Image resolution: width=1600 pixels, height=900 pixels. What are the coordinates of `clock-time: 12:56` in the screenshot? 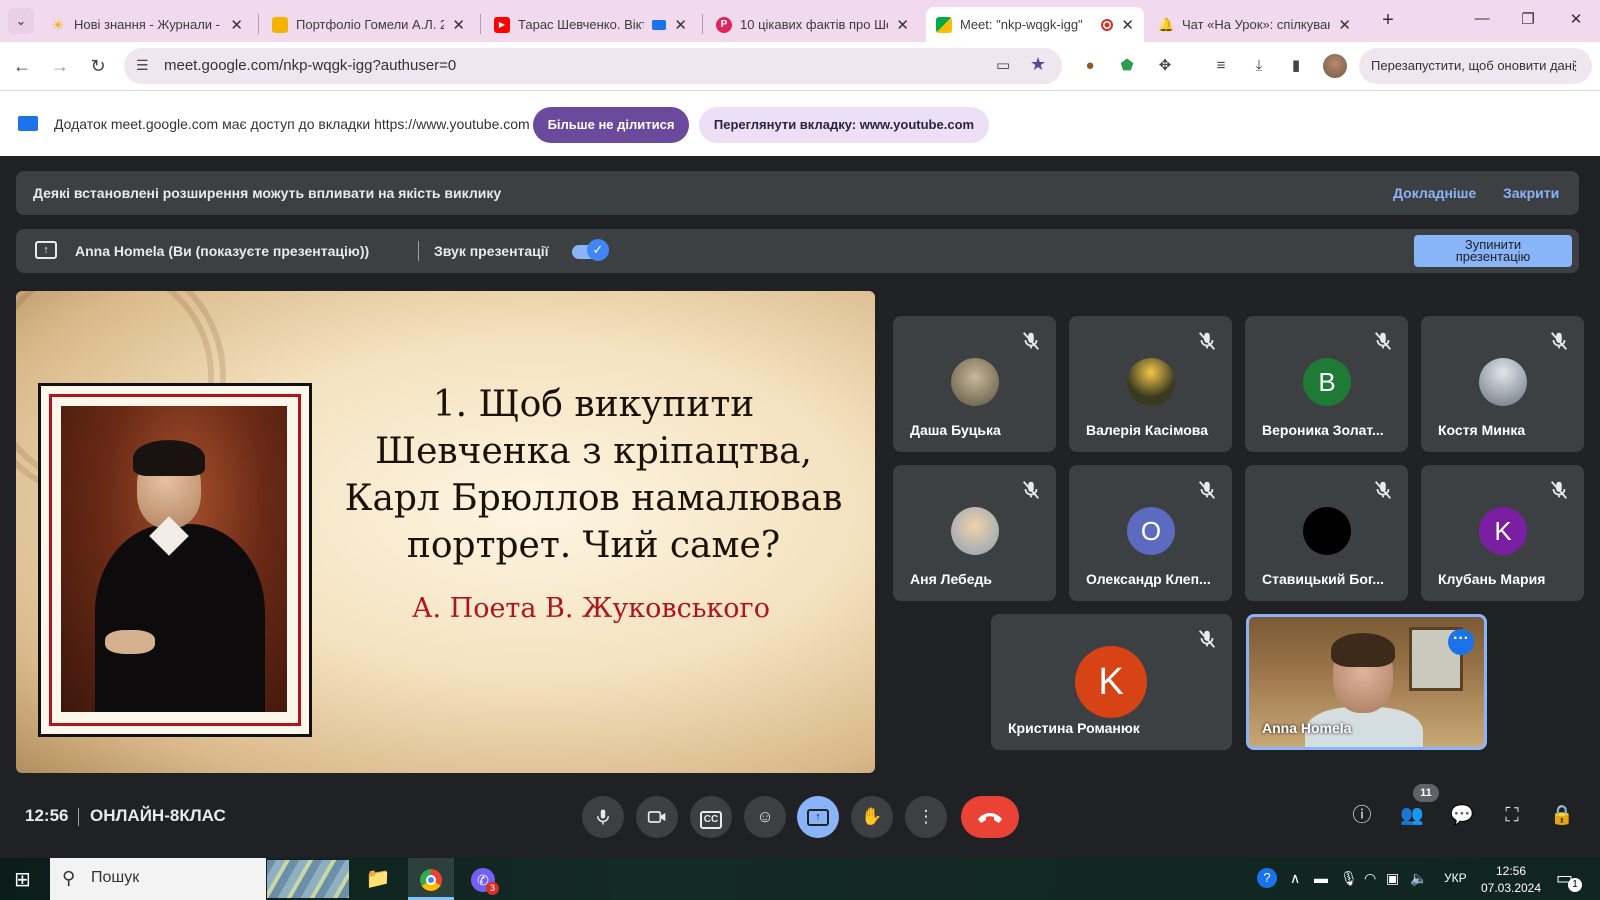 It's located at (1511, 871).